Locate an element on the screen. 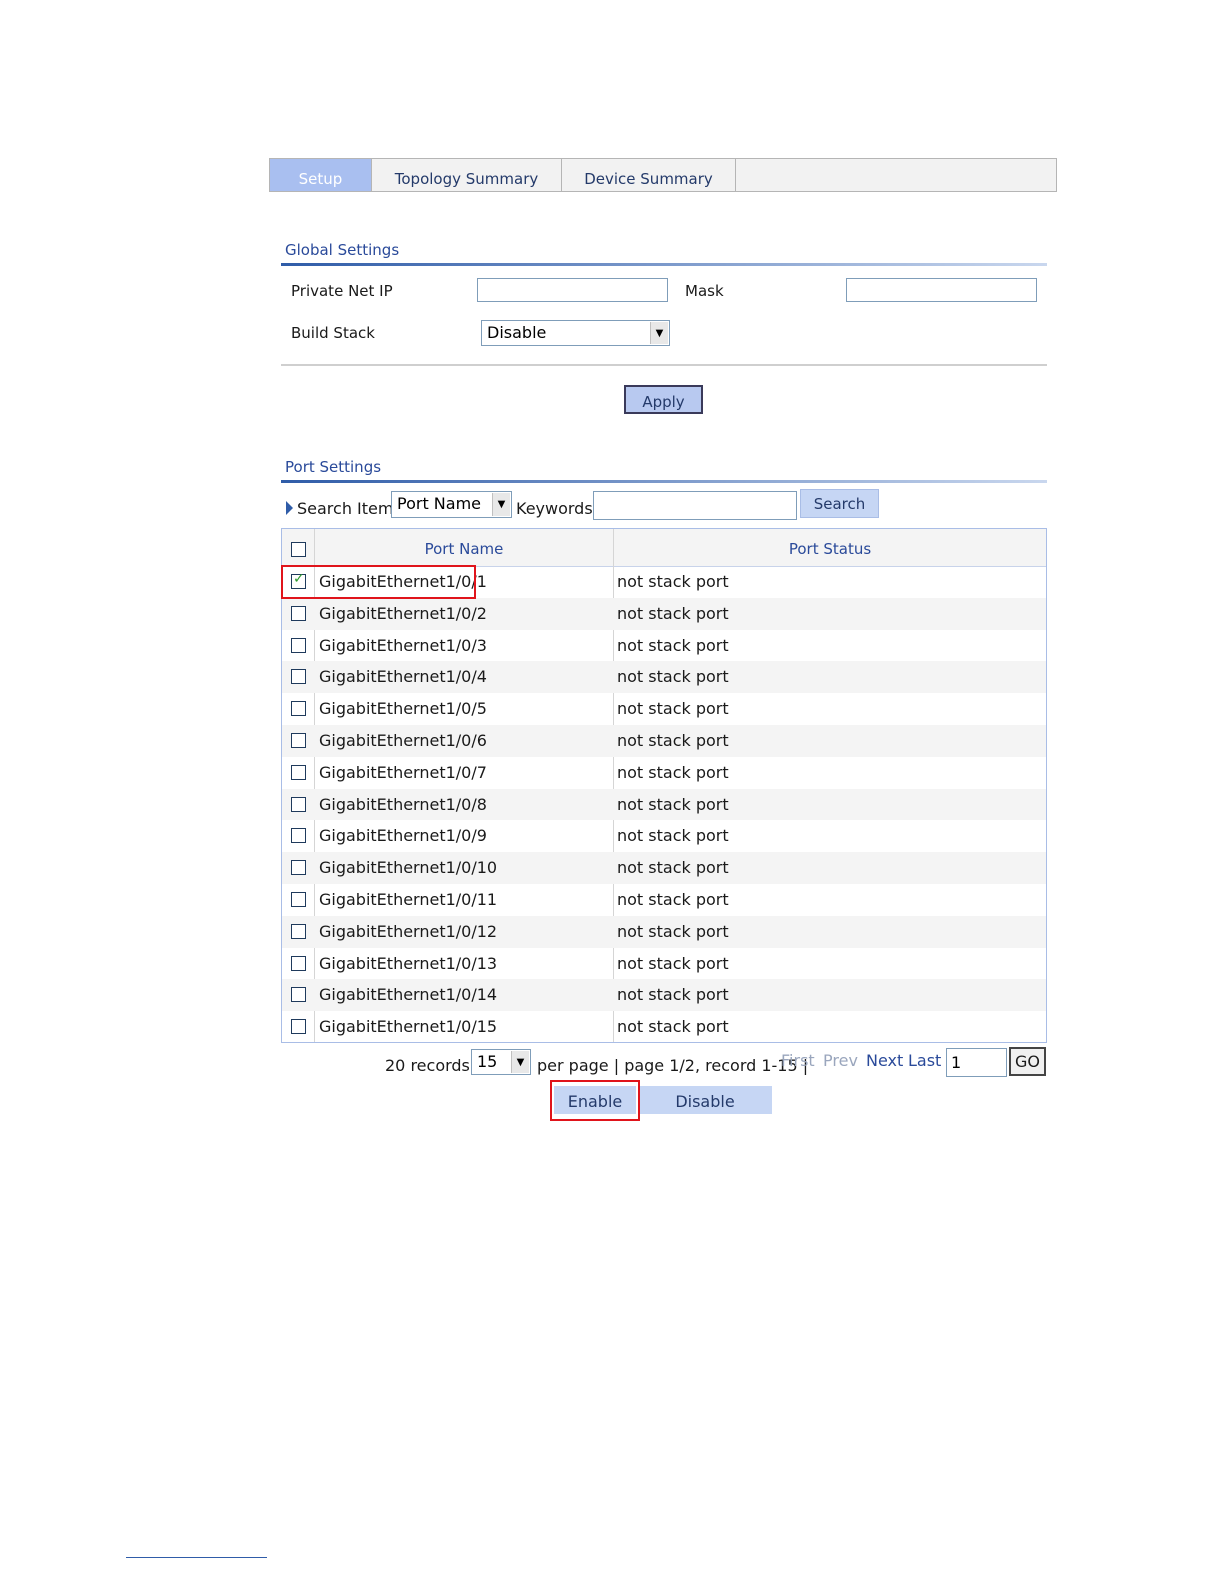 This screenshot has height=1584, width=1224. port-name-cell: GigabitEthernet1/0/4 is located at coordinates (403, 677).